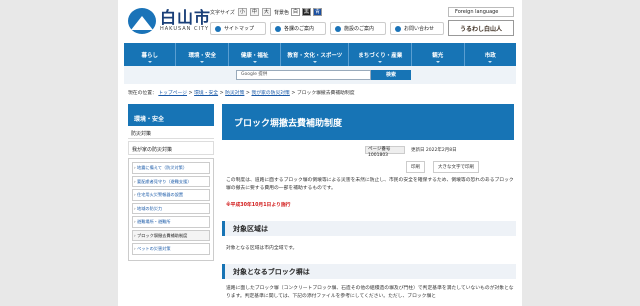 The height and width of the screenshot is (306, 640). Describe the element at coordinates (419, 29) in the screenshot. I see `contact-label: お問い合わせ` at that location.